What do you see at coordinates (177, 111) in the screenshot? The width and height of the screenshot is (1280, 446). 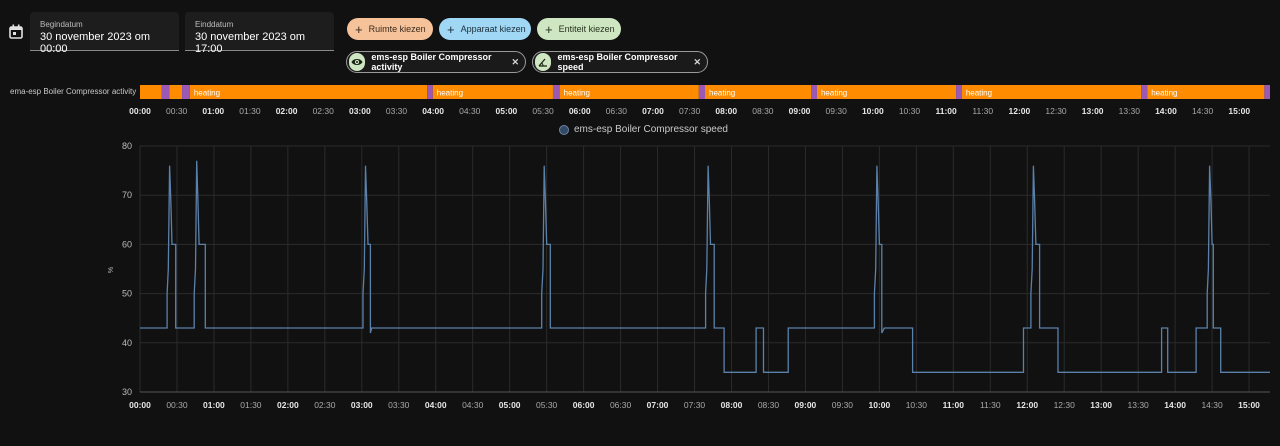 I see `timeline-tick-label: 00:30` at bounding box center [177, 111].